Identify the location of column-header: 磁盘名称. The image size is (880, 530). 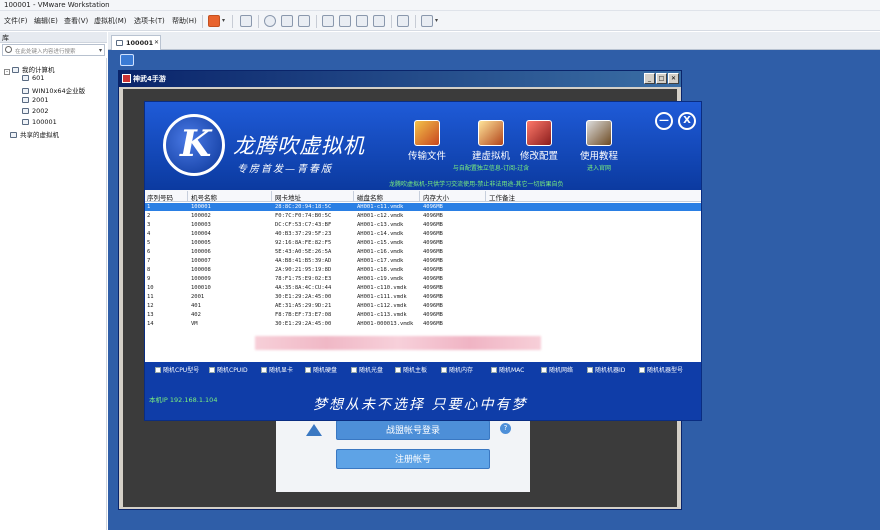
(370, 197).